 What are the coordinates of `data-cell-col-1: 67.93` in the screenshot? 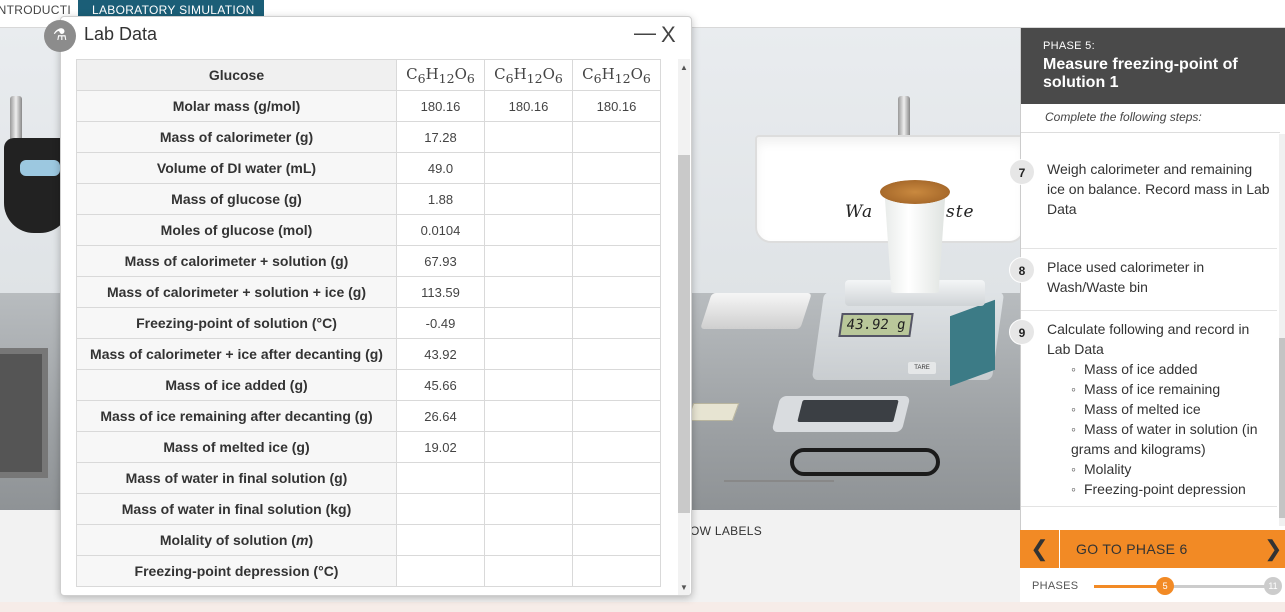 It's located at (440, 261).